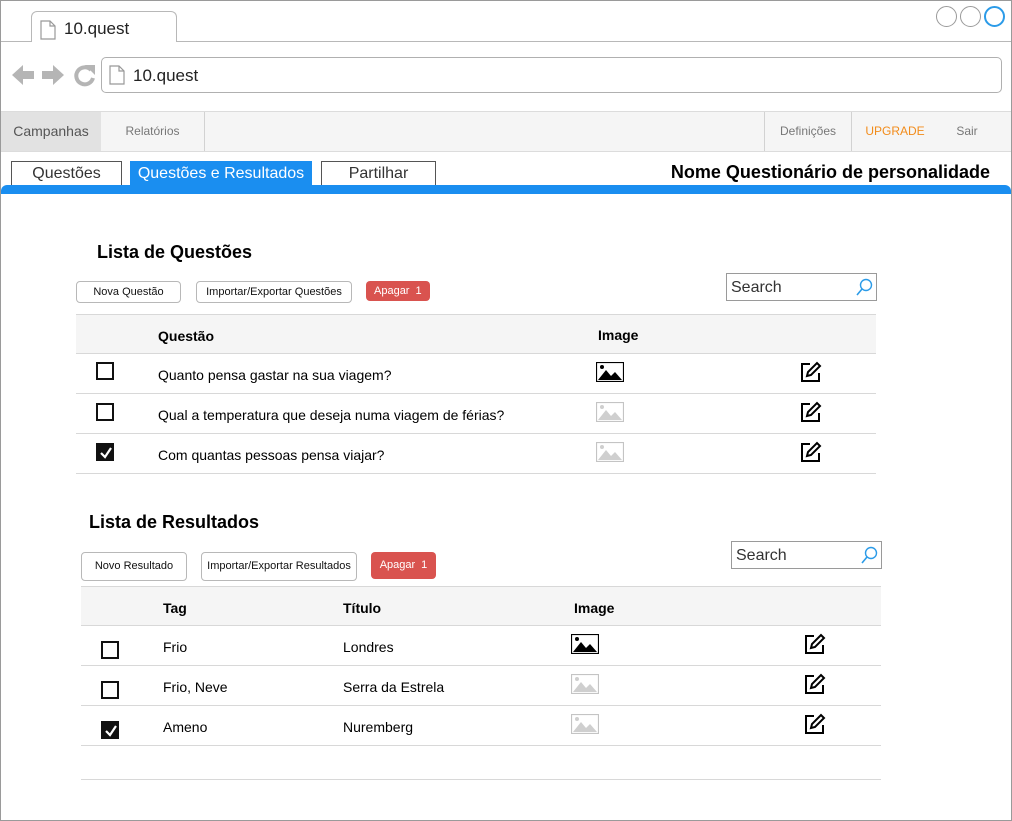 The height and width of the screenshot is (821, 1012). I want to click on navigation-controls, so click(53, 76).